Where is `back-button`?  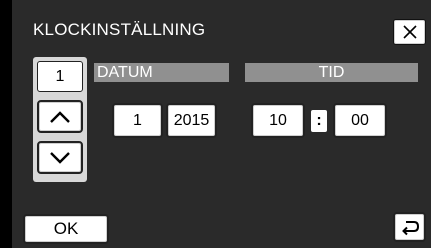 back-button is located at coordinates (409, 227).